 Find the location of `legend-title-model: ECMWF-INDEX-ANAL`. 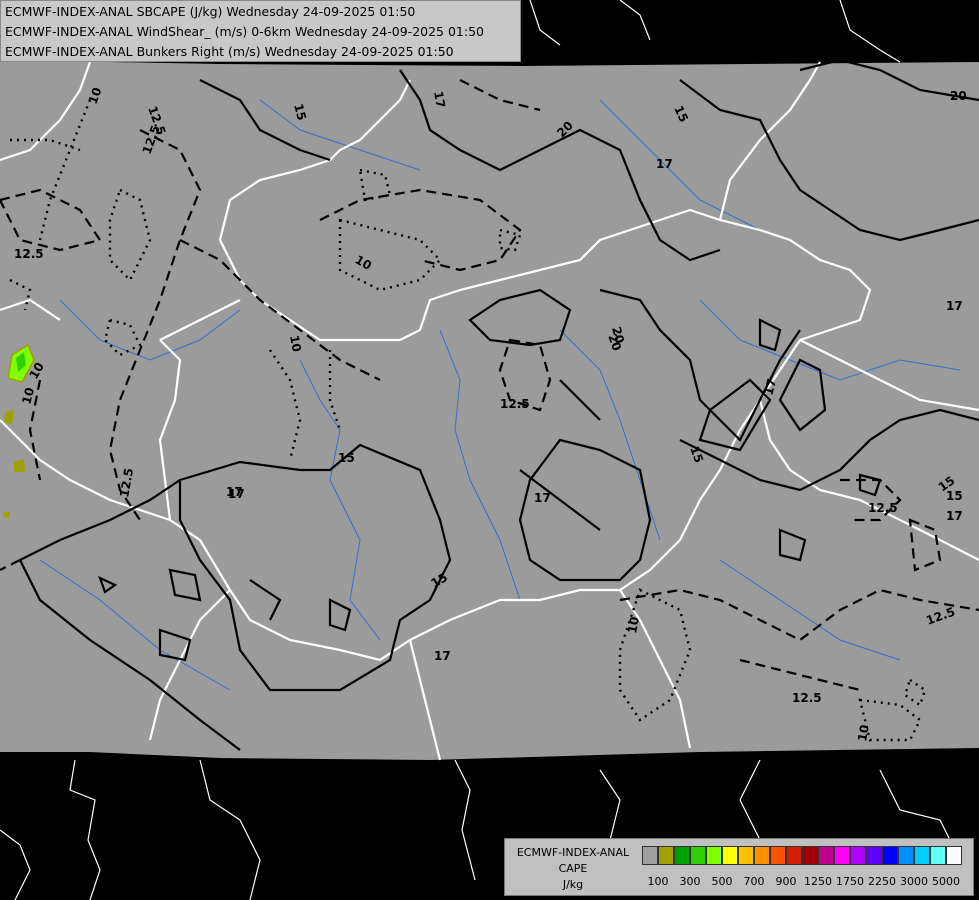

legend-title-model: ECMWF-INDEX-ANAL is located at coordinates (573, 852).